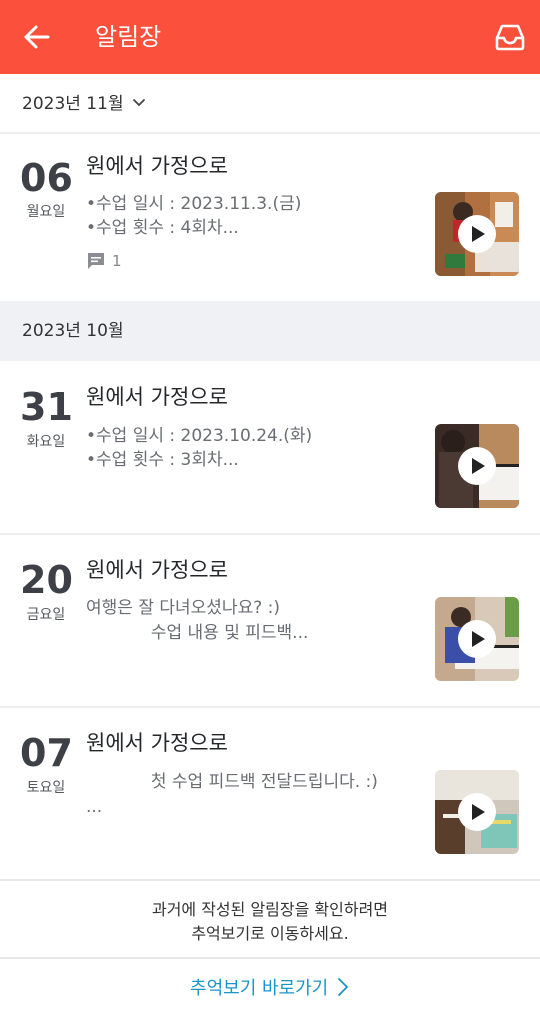 This screenshot has height=1016, width=540. What do you see at coordinates (128, 37) in the screenshot?
I see `page-title: 알림장` at bounding box center [128, 37].